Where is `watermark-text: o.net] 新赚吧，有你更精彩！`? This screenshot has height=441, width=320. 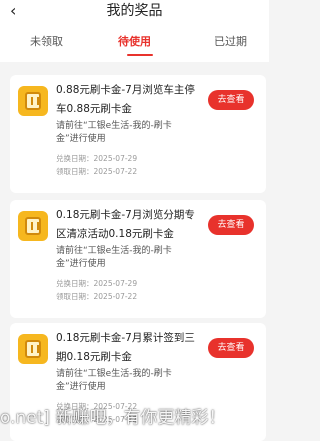 watermark-text: o.net] 新赚吧，有你更精彩！ is located at coordinates (113, 418).